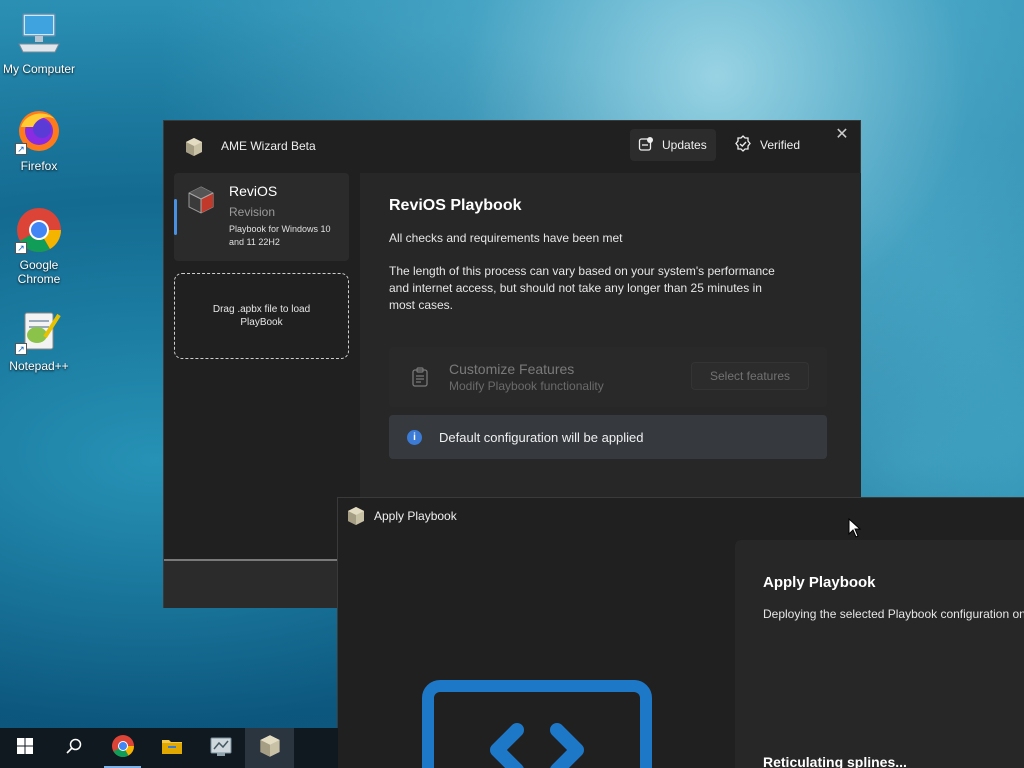 The width and height of the screenshot is (1024, 768). Describe the element at coordinates (175, 217) in the screenshot. I see `selection-indicator` at that location.